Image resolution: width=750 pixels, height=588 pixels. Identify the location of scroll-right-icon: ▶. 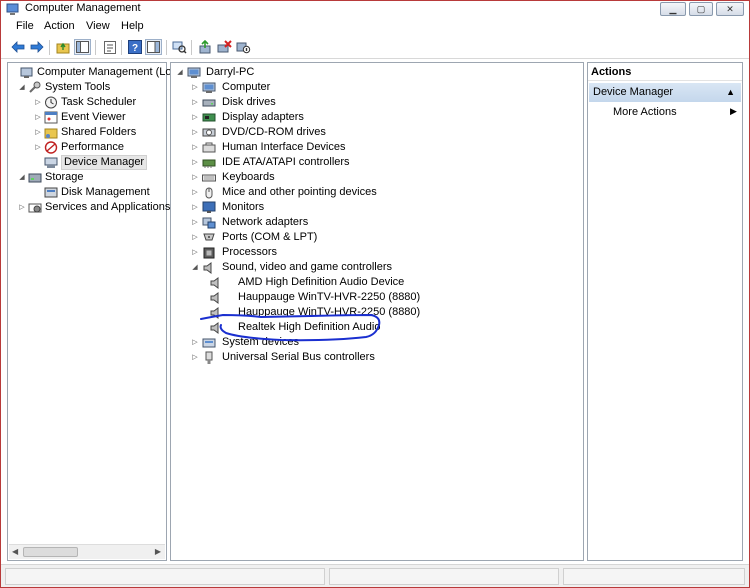
(158, 551).